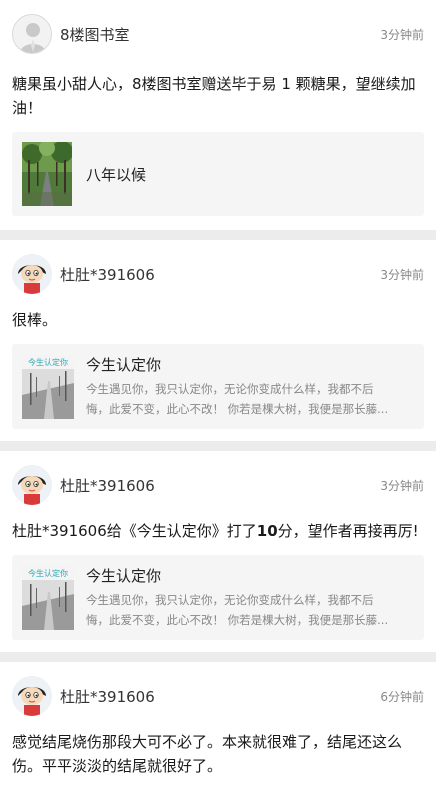 The width and height of the screenshot is (436, 802). I want to click on post-text-part: 分，望作者再接再厉!, so click(348, 531).